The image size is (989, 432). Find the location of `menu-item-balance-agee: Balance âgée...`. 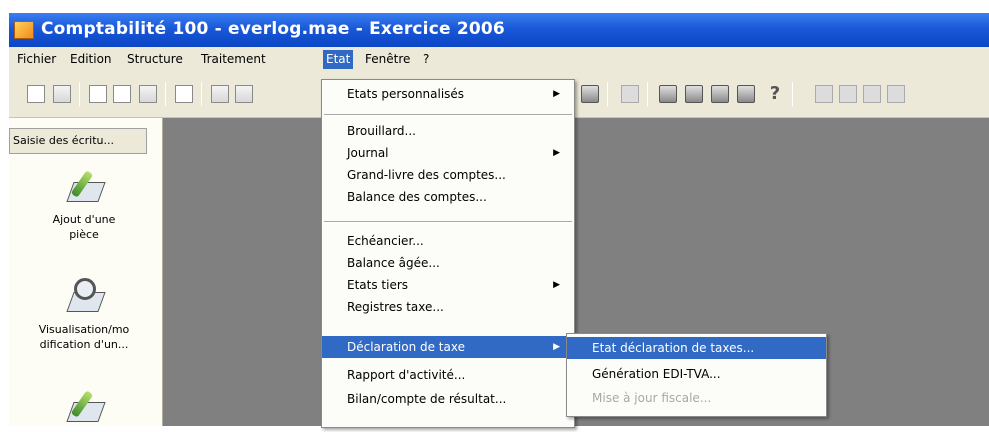

menu-item-balance-agee: Balance âgée... is located at coordinates (448, 263).